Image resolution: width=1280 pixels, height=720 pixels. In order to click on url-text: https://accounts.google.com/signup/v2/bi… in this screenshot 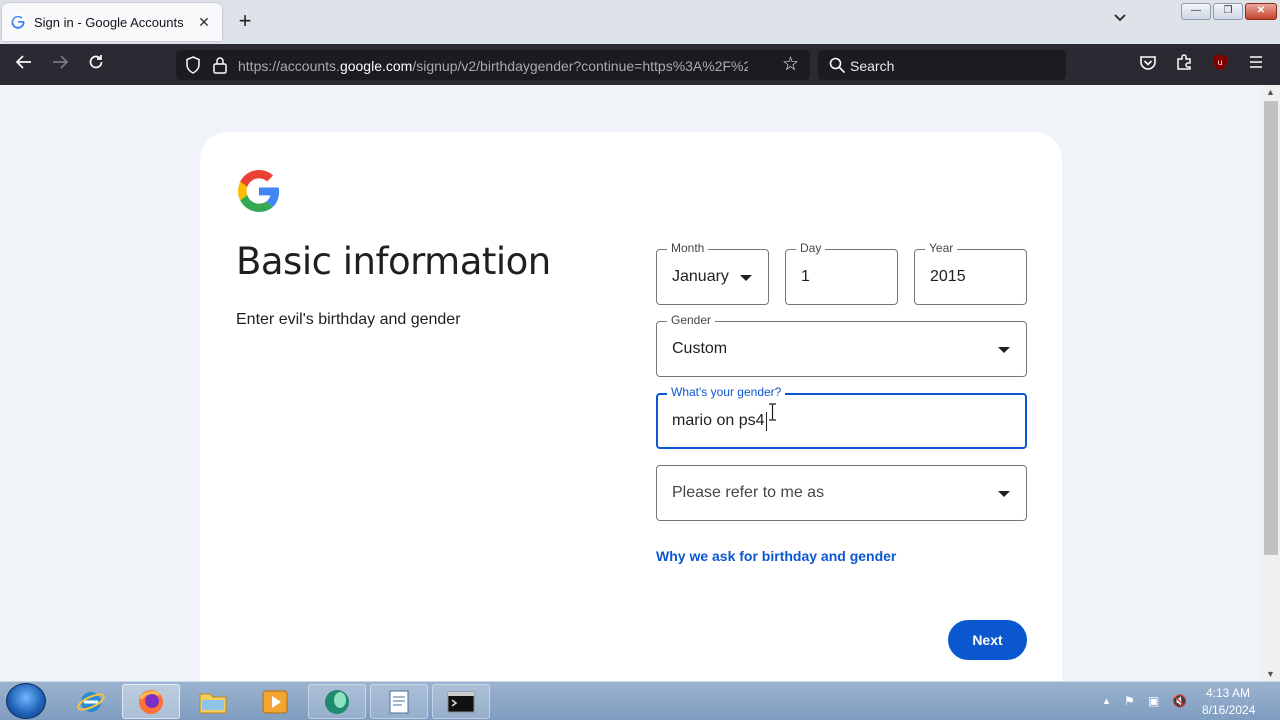, I will do `click(493, 66)`.